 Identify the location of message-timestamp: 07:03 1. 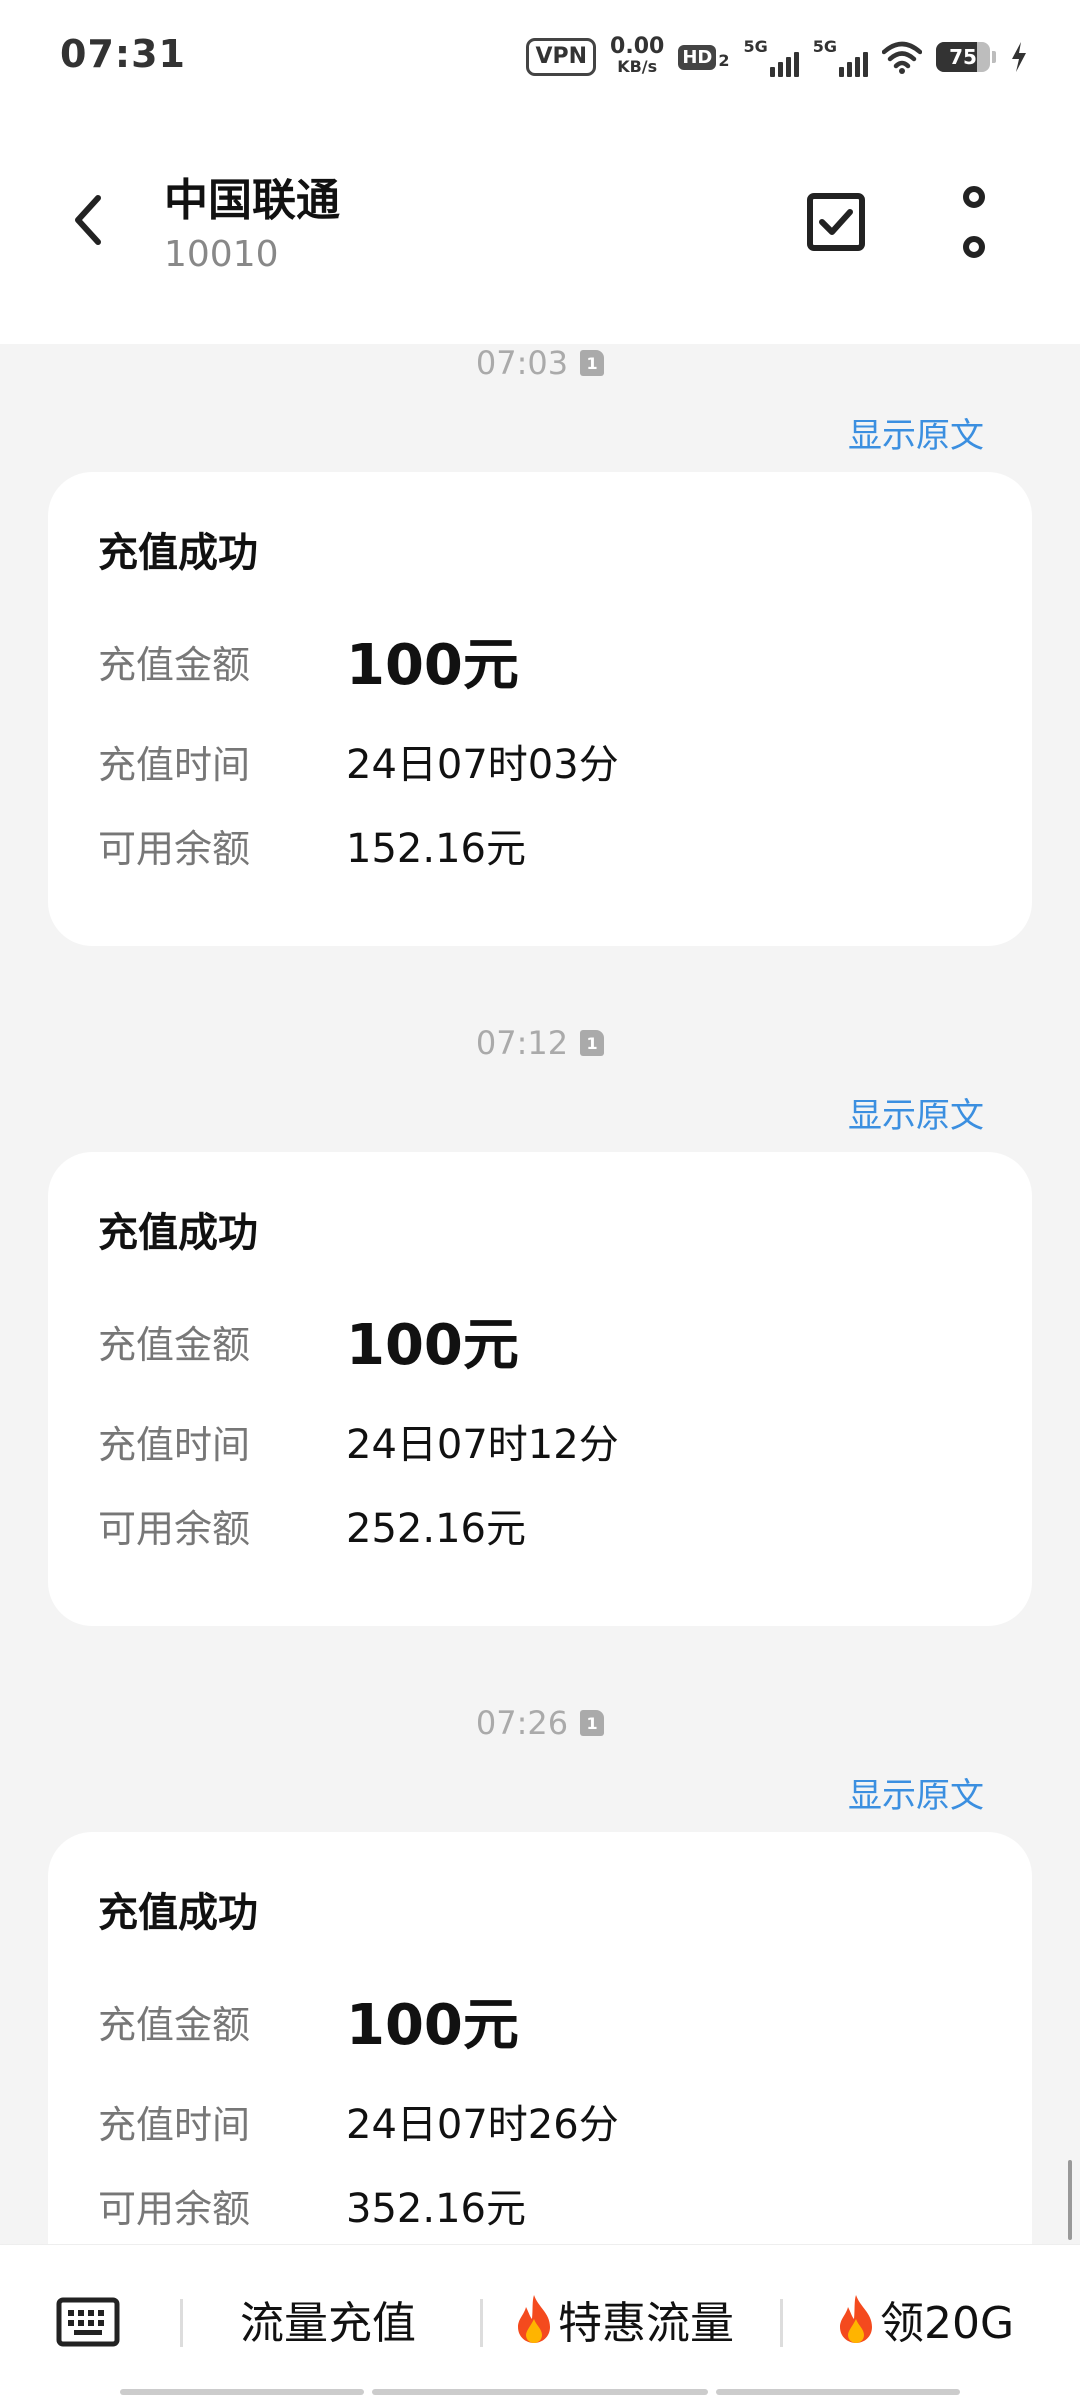
(540, 363).